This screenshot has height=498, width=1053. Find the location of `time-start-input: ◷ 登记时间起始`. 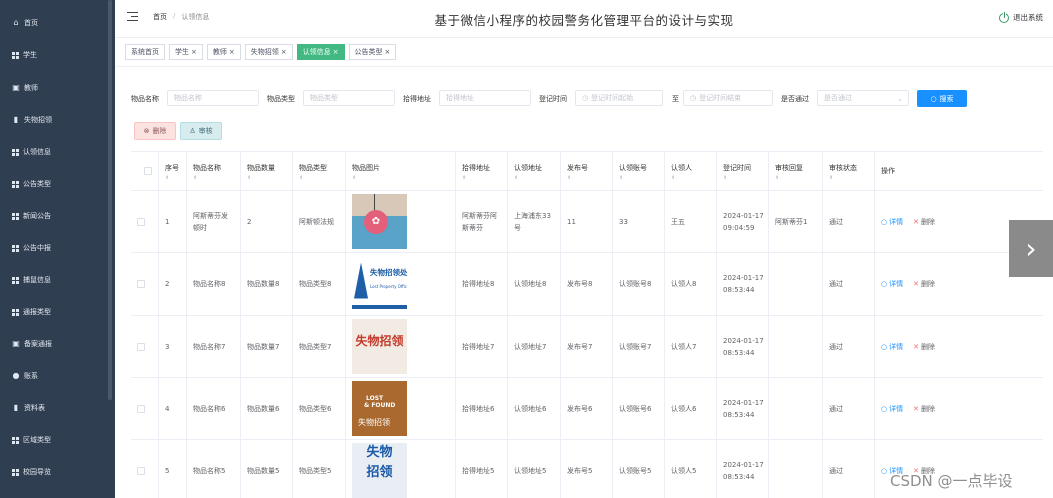

time-start-input: ◷ 登记时间起始 is located at coordinates (619, 98).